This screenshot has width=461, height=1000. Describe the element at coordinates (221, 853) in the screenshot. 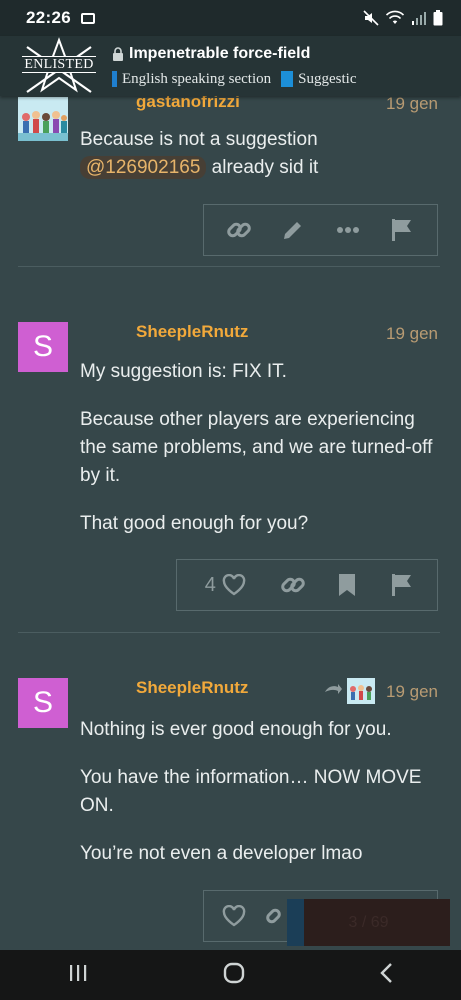

I see `post-paragraph: You’re not even a developer lmao` at that location.